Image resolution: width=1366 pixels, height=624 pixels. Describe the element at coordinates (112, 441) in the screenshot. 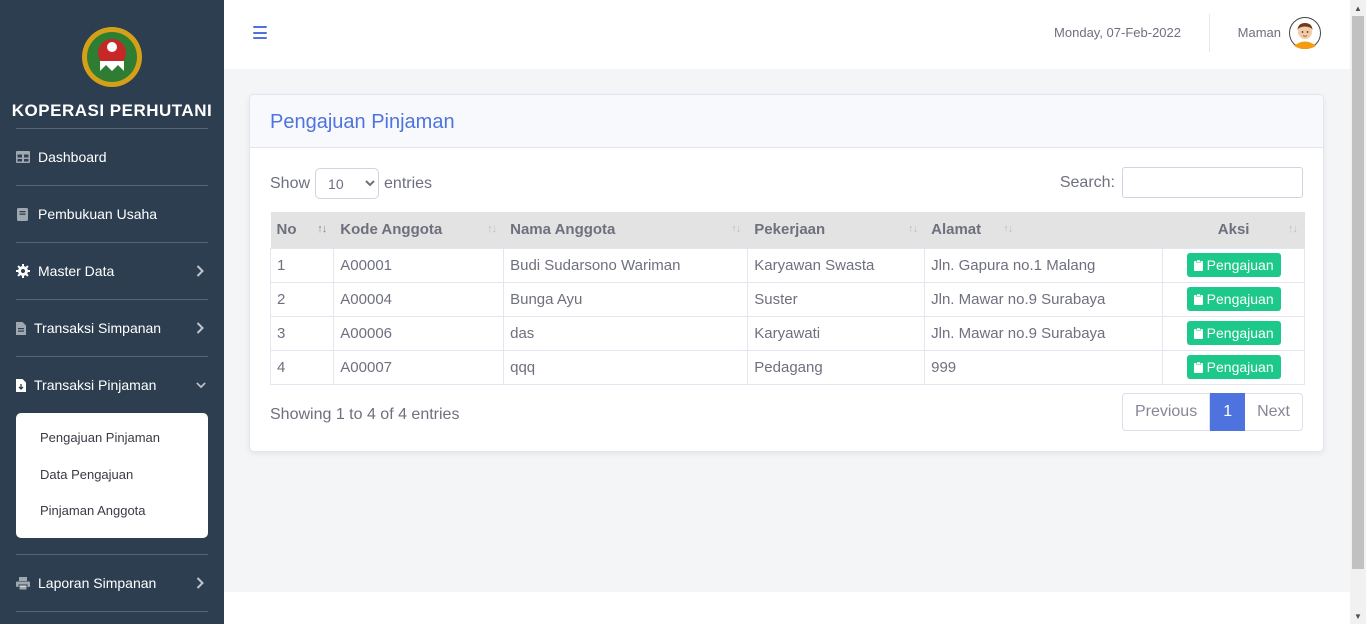

I see `submenu-item-pengajuan-pinjaman: Pengajuan Pinjaman` at that location.